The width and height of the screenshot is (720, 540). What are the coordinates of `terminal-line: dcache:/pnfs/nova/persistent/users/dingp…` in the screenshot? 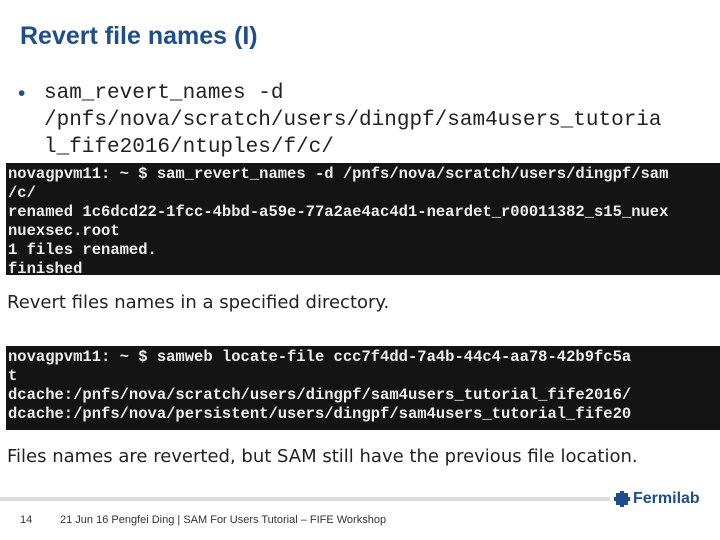 It's located at (320, 414).